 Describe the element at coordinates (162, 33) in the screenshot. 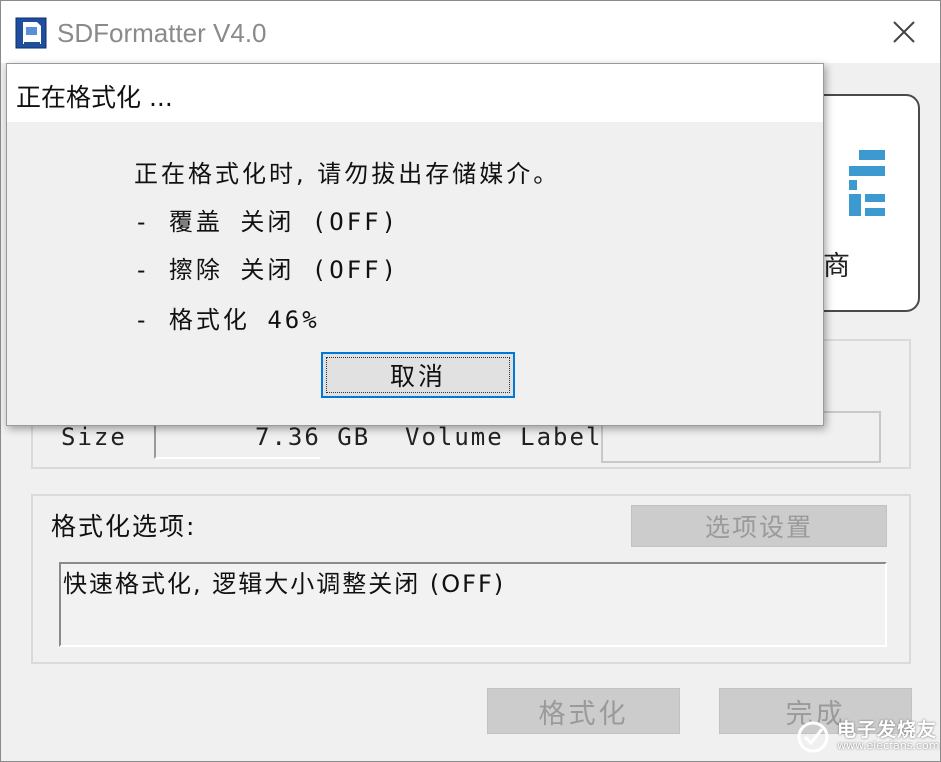

I see `window-title: SDFormatter V4.0` at that location.